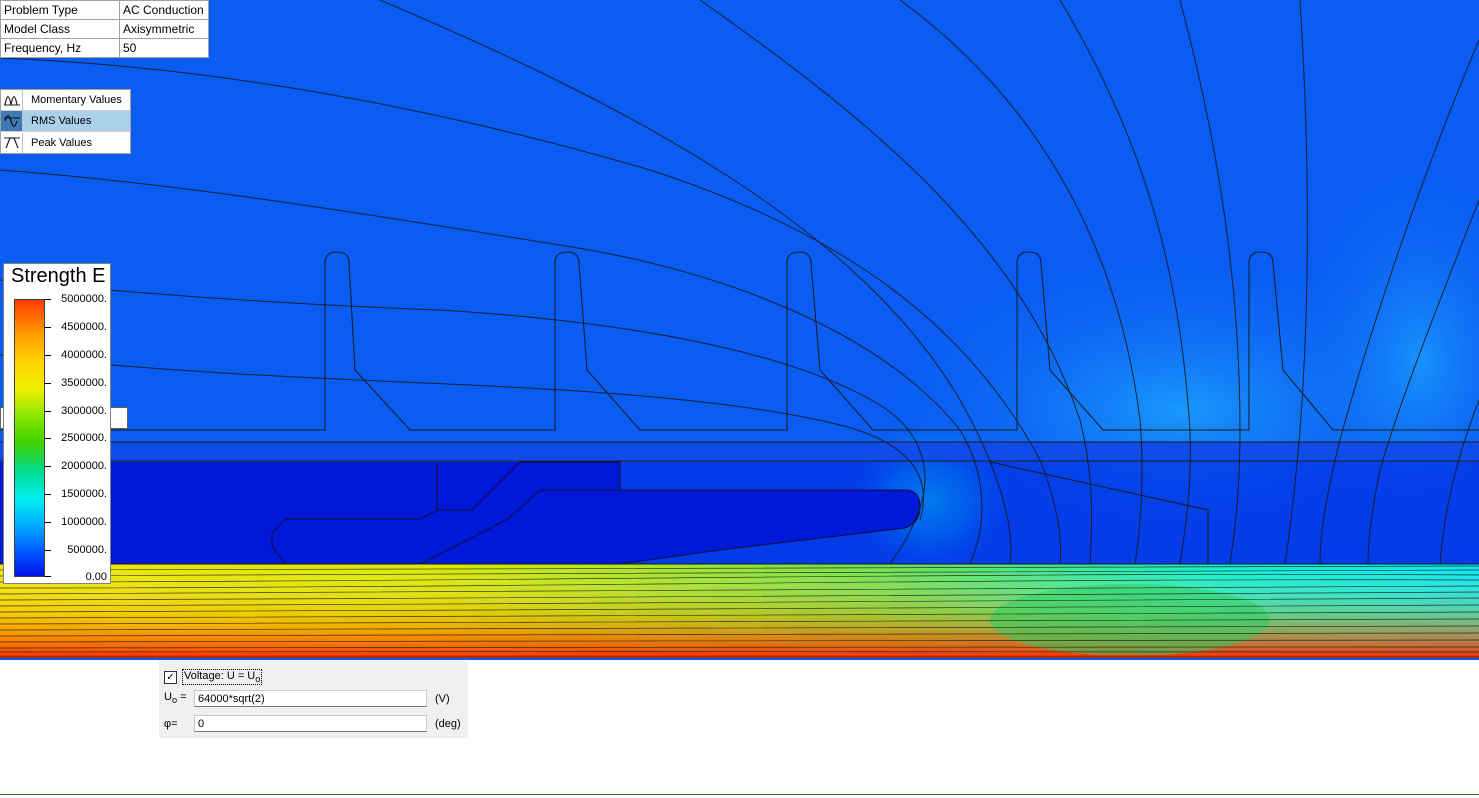  What do you see at coordinates (170, 677) in the screenshot?
I see `voltage-checkbox: ✓` at bounding box center [170, 677].